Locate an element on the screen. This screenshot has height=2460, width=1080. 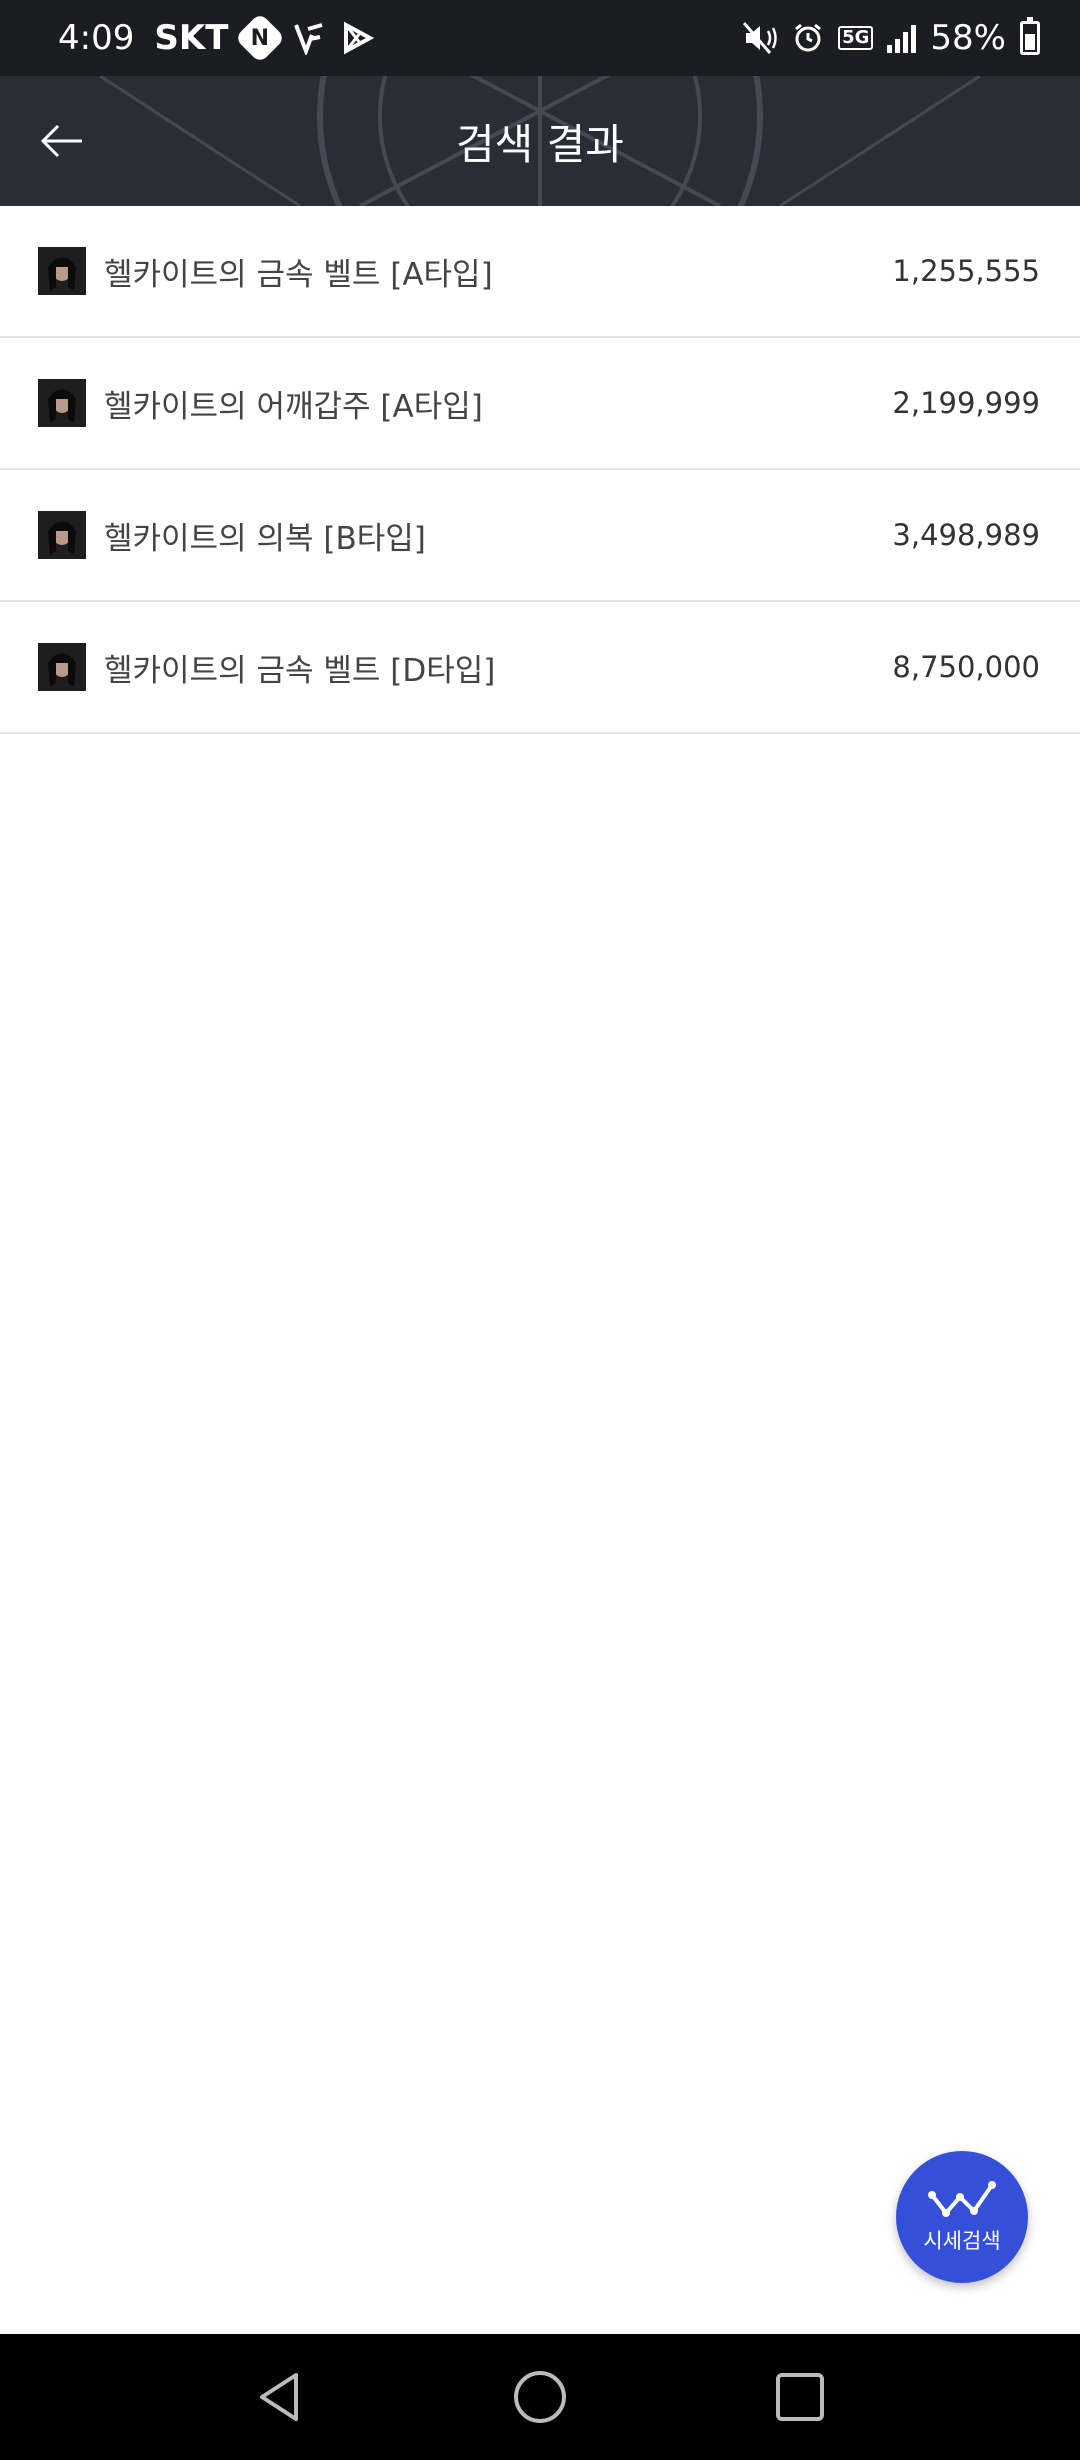
back-triangle-icon is located at coordinates (279, 2397).